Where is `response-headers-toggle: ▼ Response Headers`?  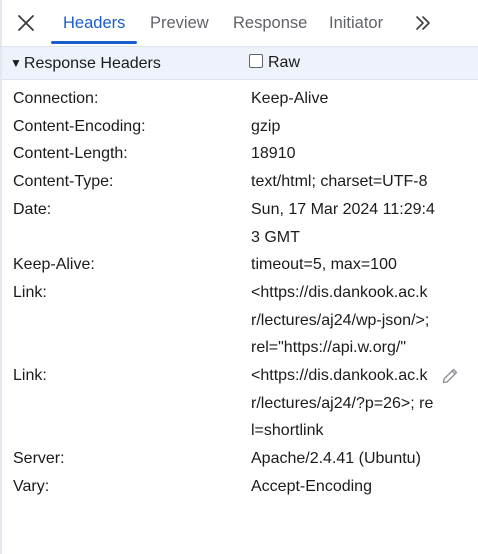
response-headers-toggle: ▼ Response Headers is located at coordinates (85, 63).